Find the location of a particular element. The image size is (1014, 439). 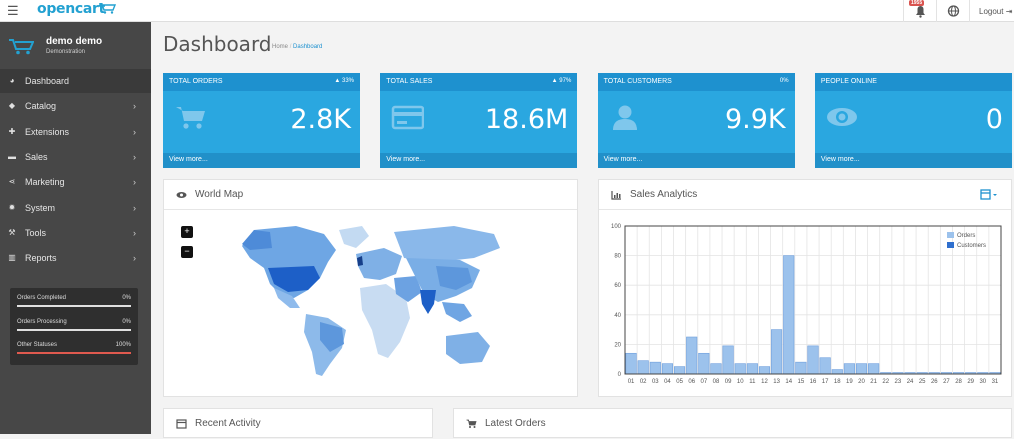

calendar-icon is located at coordinates (988, 194).